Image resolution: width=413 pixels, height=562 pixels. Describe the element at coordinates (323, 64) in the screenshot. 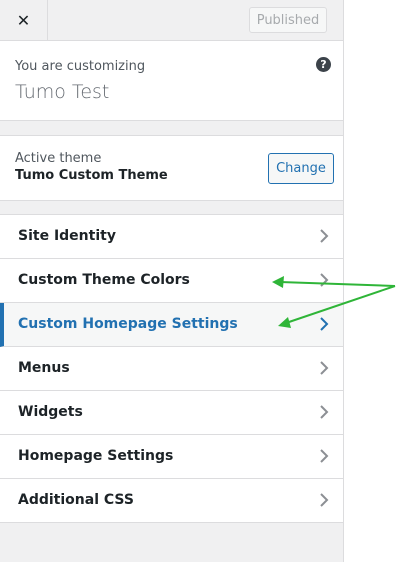

I see `help-icon: ?` at that location.